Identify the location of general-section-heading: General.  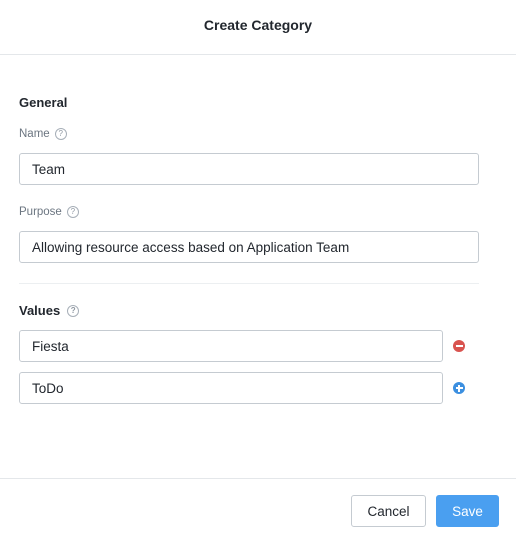
(43, 102).